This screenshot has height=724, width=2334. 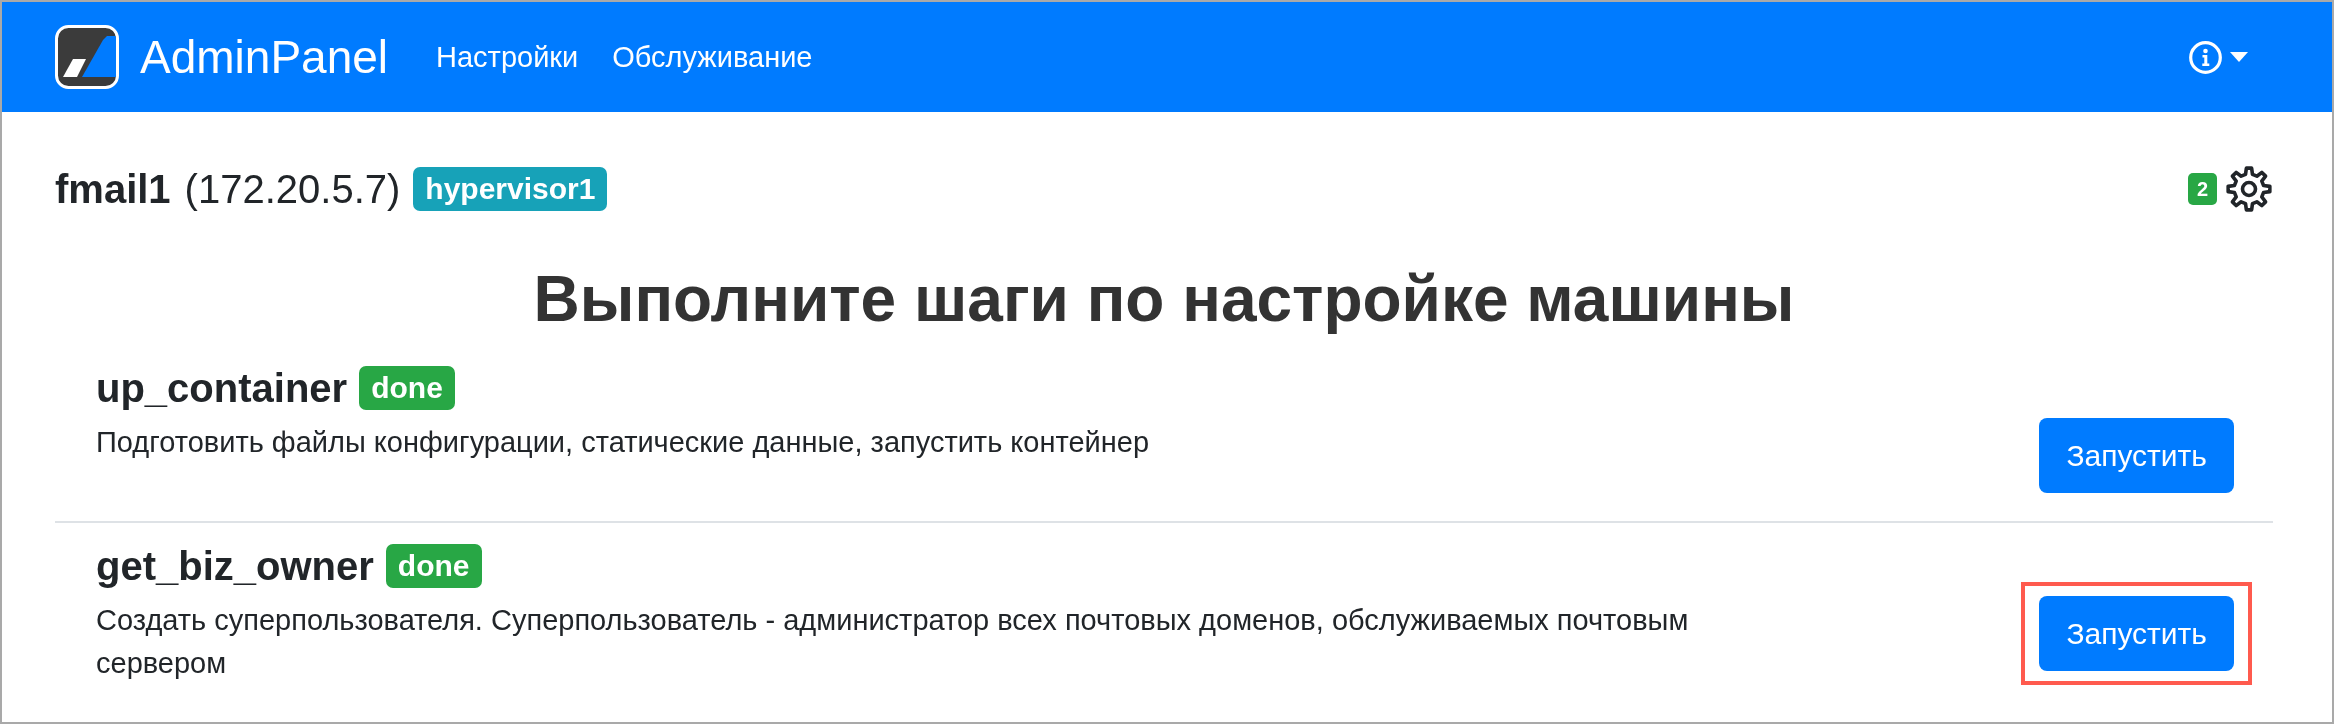 I want to click on app-logo-icon, so click(x=87, y=57).